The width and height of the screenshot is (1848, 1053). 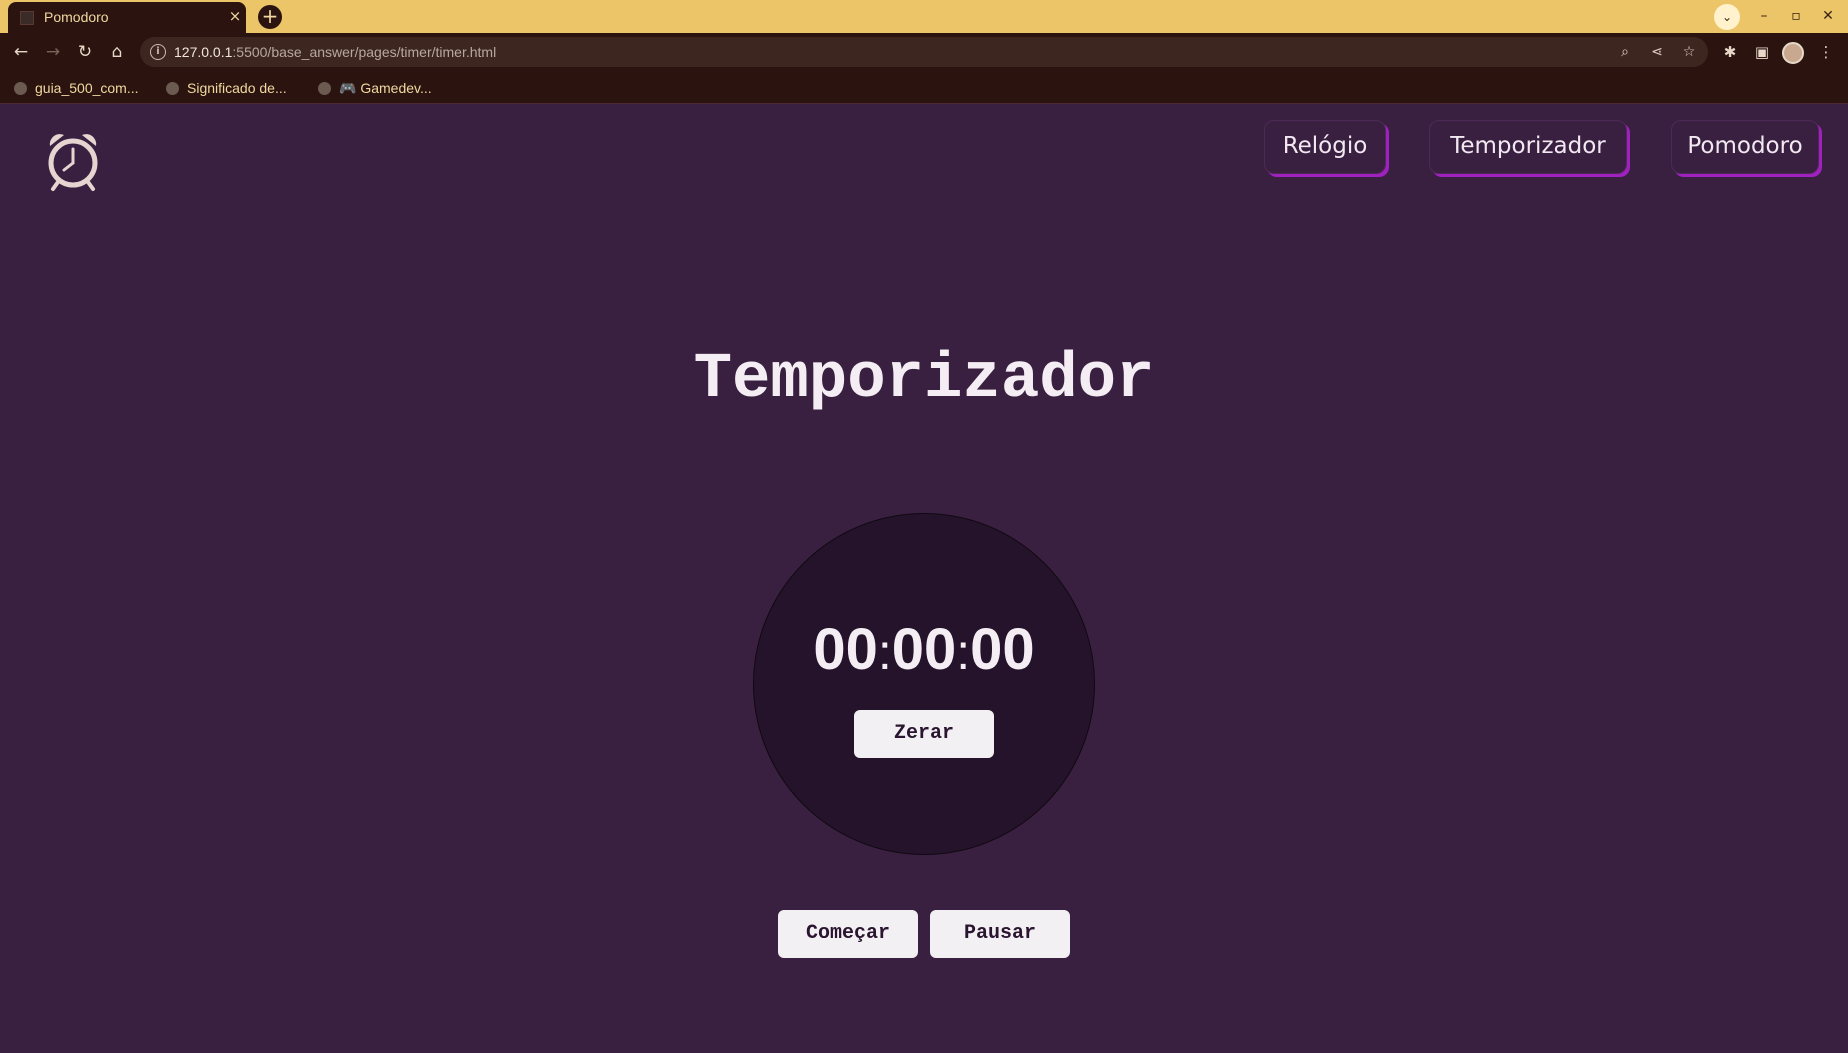 I want to click on minutes-value: 00, so click(x=924, y=649).